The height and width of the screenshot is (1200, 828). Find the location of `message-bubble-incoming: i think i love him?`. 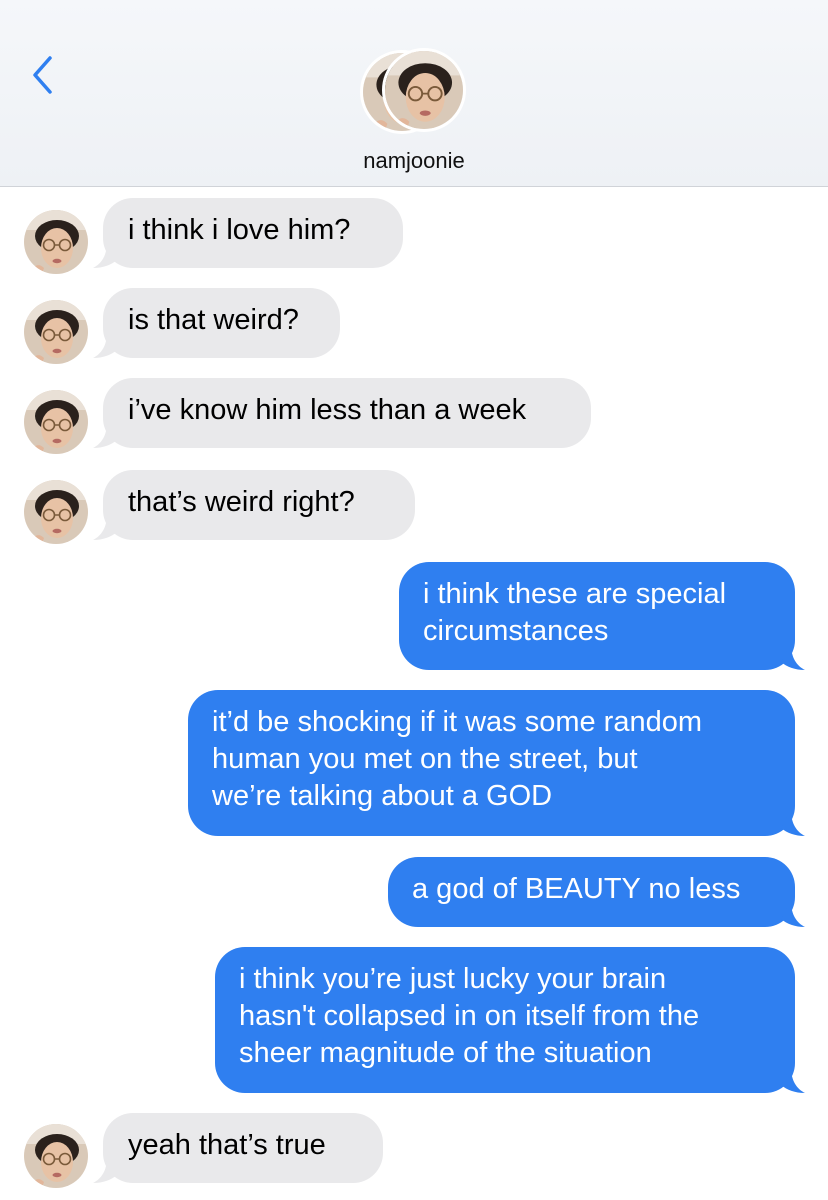

message-bubble-incoming: i think i love him? is located at coordinates (248, 233).